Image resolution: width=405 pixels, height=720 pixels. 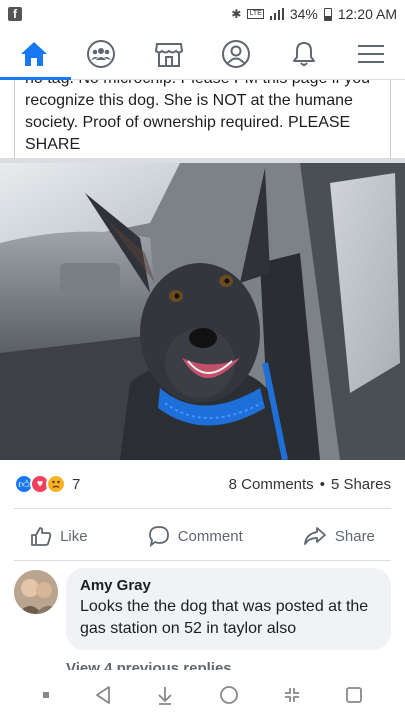 I want to click on sad-reaction-icon, so click(x=56, y=484).